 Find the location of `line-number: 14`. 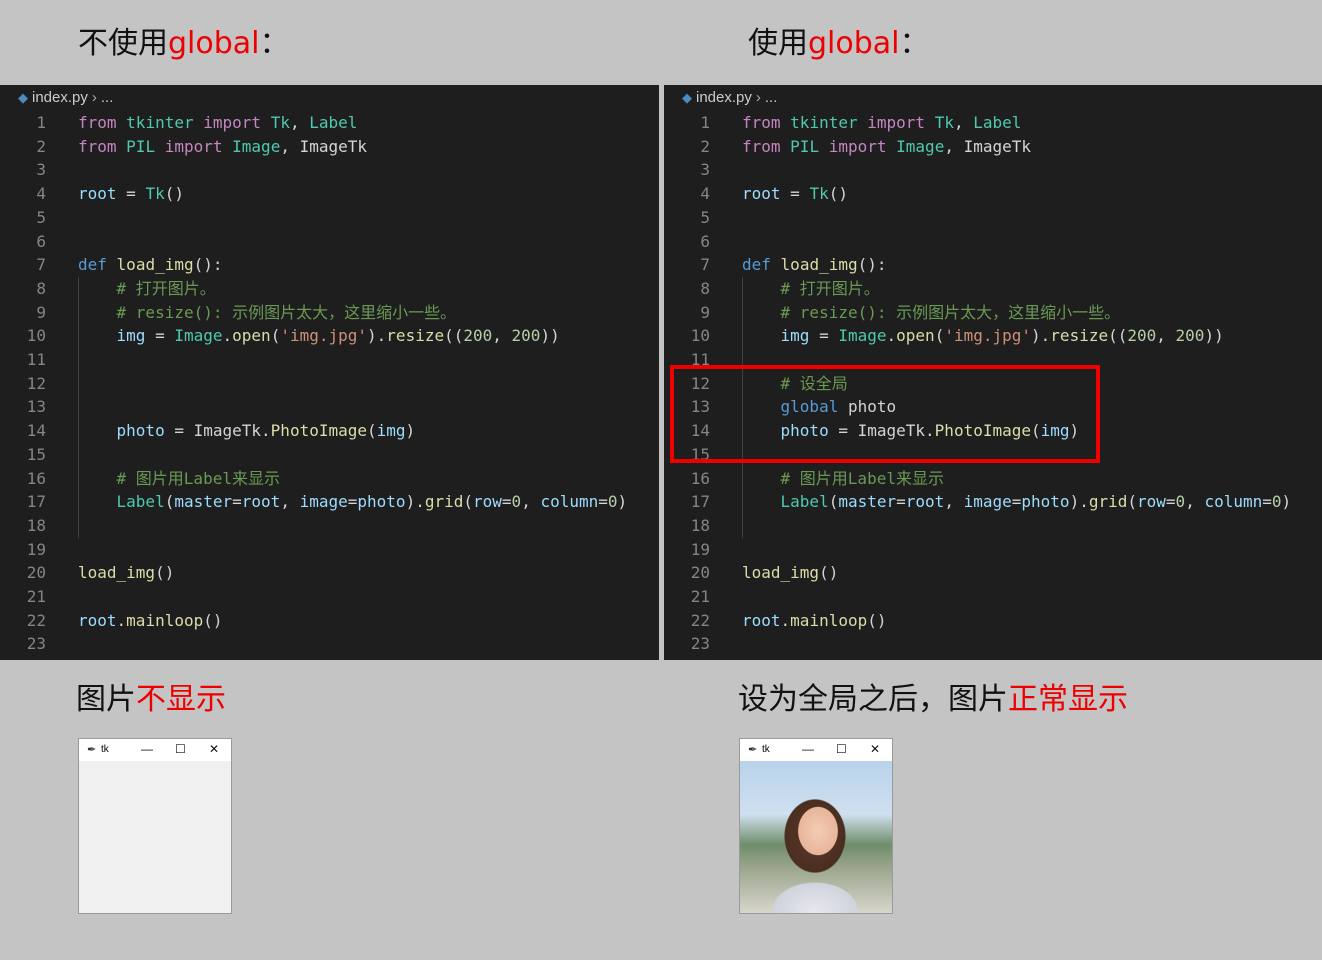

line-number: 14 is located at coordinates (36, 431).